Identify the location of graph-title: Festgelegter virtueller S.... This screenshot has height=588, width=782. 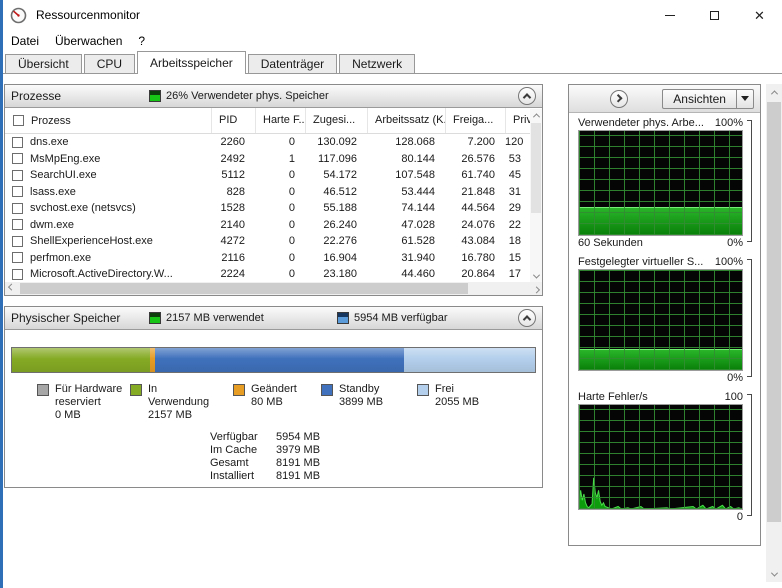
(641, 262).